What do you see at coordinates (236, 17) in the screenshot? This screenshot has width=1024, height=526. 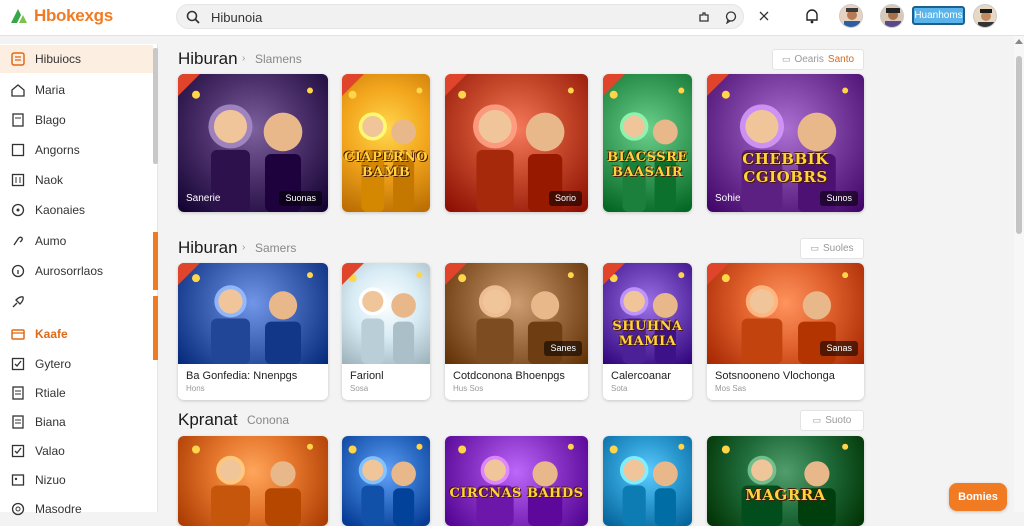 I see `search-input: Hibunoia` at bounding box center [236, 17].